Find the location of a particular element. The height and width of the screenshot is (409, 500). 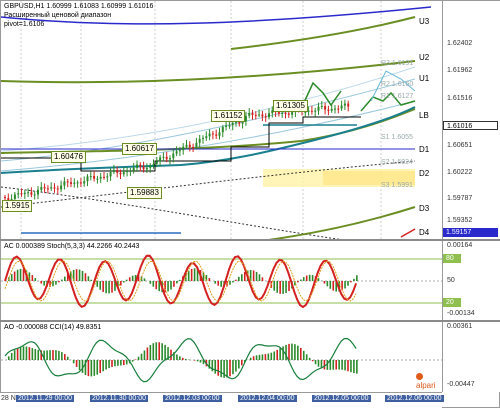

ao-axis: 0.00361 -0.00447 is located at coordinates (471, 357).